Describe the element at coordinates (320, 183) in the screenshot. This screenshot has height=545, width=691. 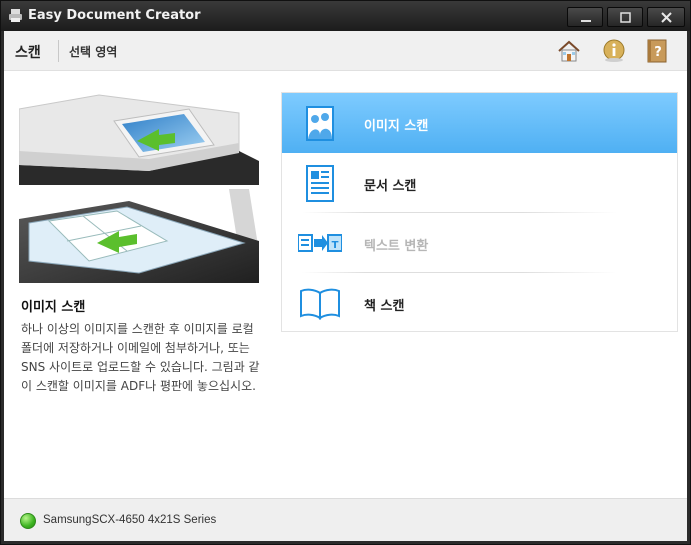
I see `document-scan-icon` at that location.